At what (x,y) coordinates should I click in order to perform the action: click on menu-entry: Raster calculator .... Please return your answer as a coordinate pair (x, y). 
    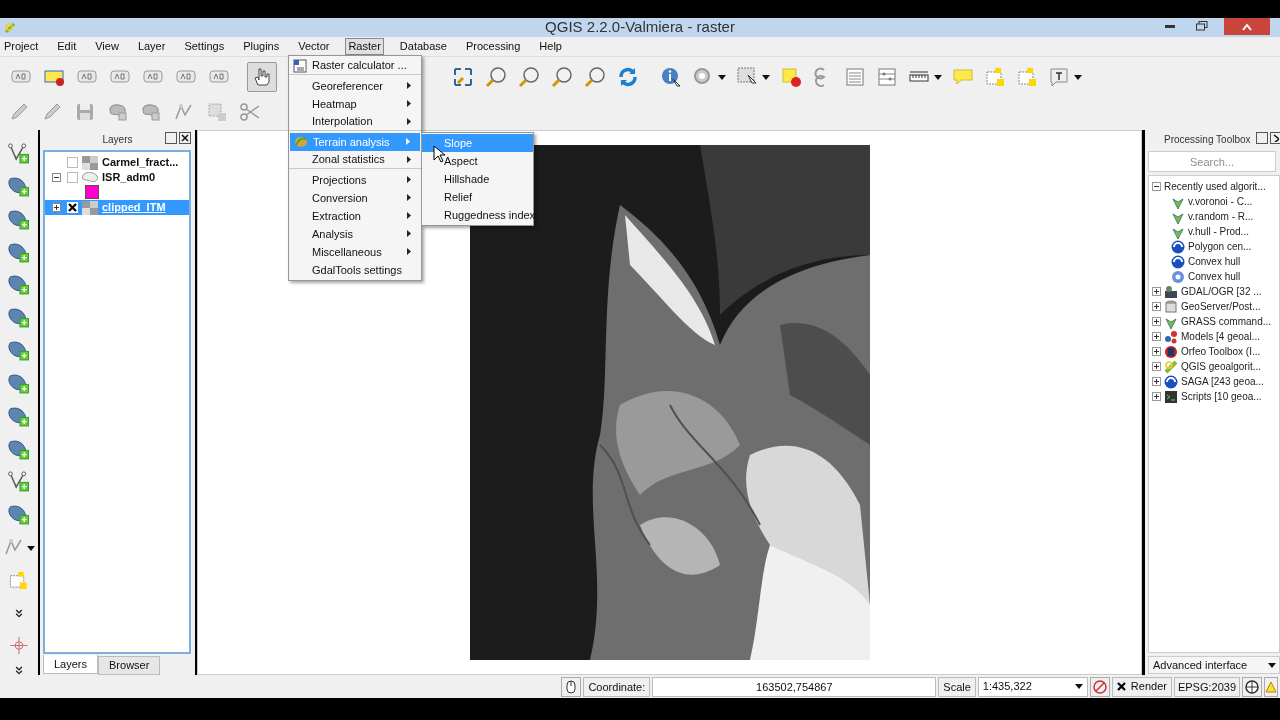
    Looking at the image, I should click on (355, 66).